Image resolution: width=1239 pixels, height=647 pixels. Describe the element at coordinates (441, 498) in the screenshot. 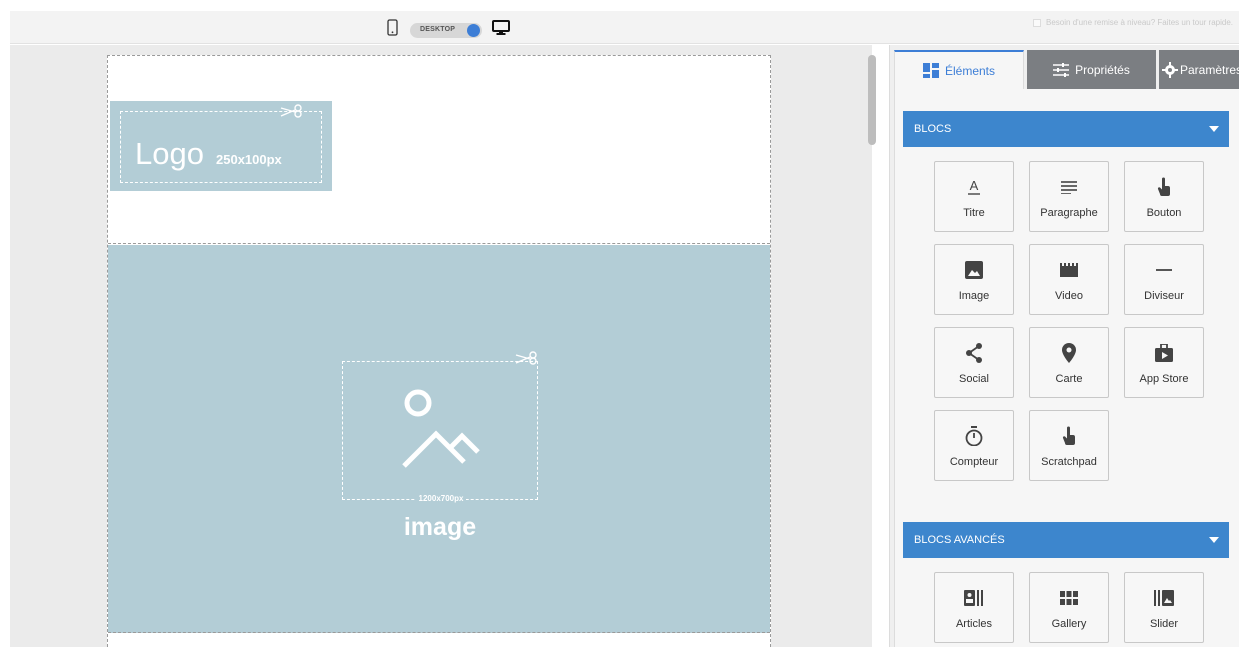

I see `hero-size-label: 1200x700px` at that location.